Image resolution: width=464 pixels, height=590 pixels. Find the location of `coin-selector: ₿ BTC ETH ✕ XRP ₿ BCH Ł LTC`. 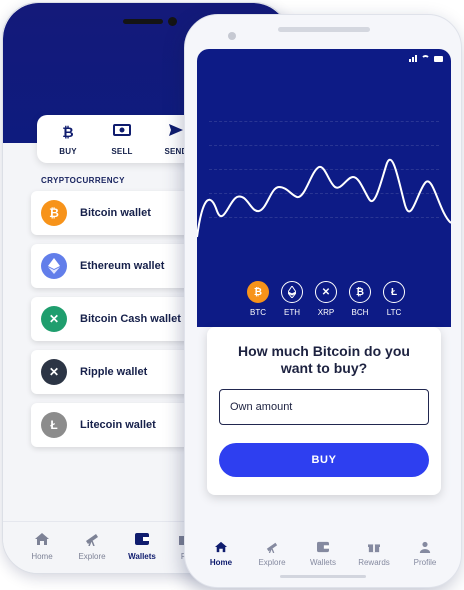

coin-selector: ₿ BTC ETH ✕ XRP ₿ BCH Ł LTC is located at coordinates (326, 299).